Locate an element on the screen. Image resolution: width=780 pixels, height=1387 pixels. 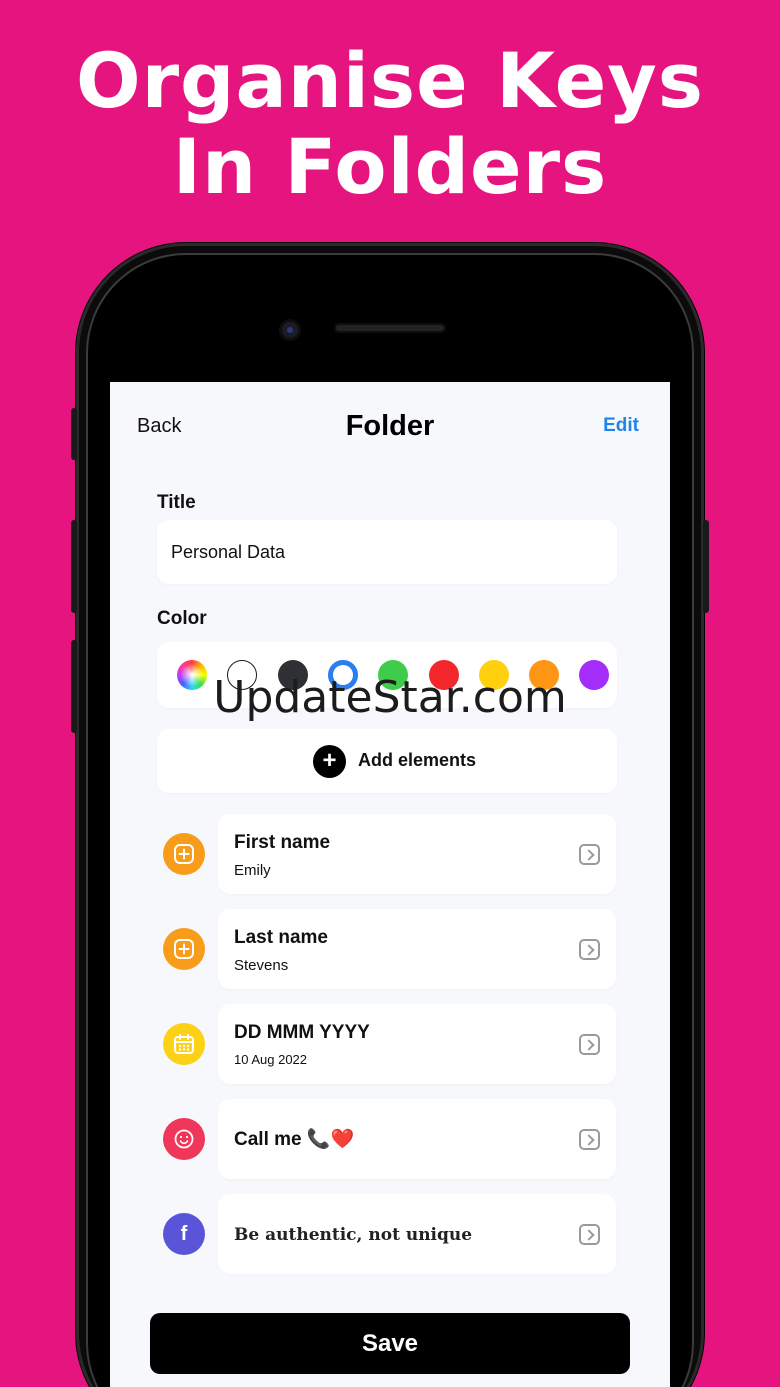
title-field-value: Personal Data is located at coordinates (228, 552).